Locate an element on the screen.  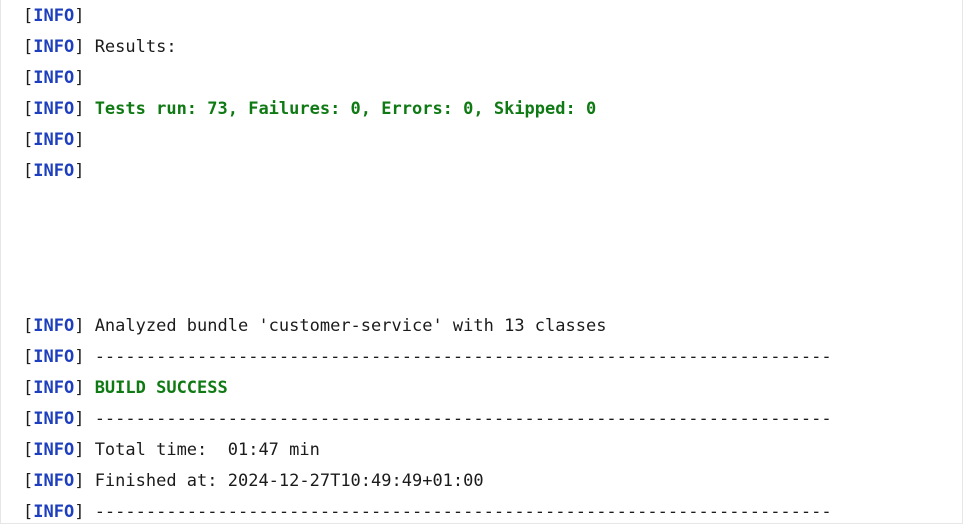
total-time: Total time: 01:47 min is located at coordinates (207, 450).